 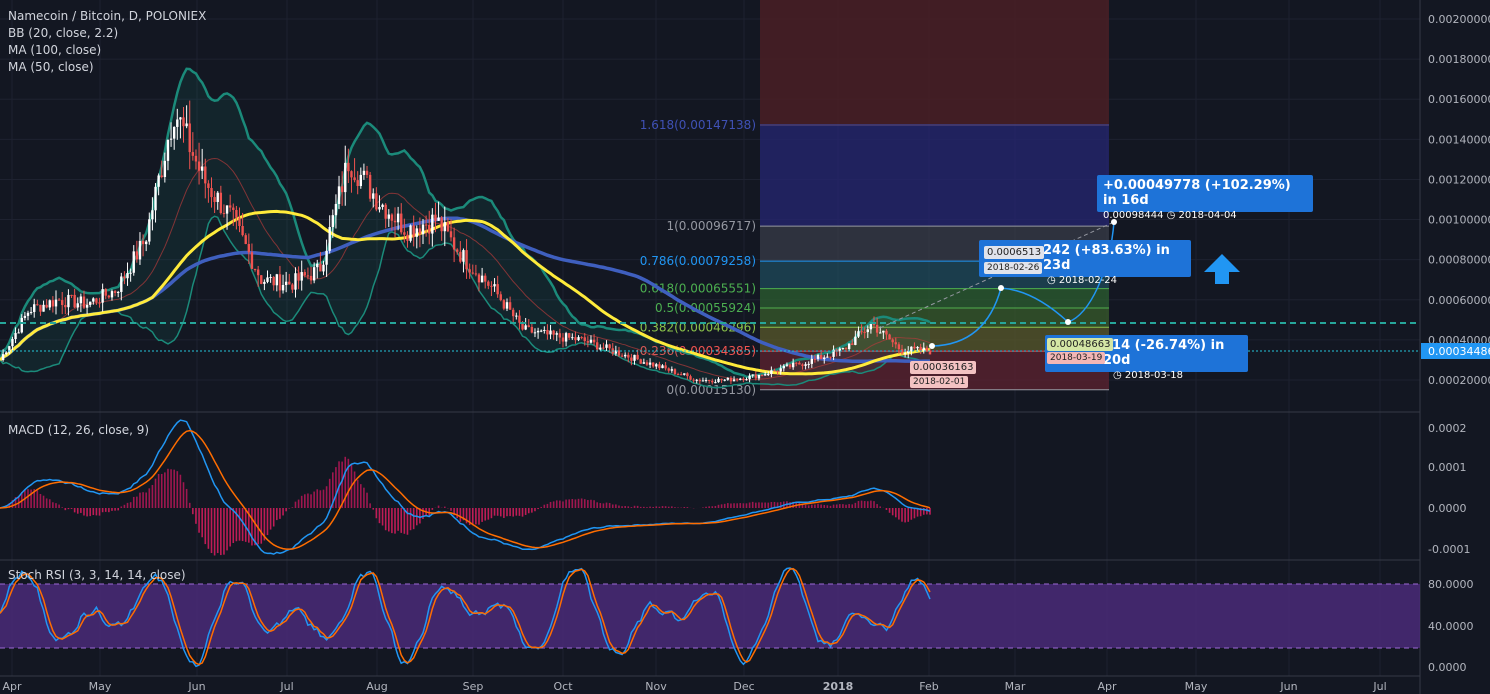 What do you see at coordinates (376, 686) in the screenshot?
I see `time-tick: Aug` at bounding box center [376, 686].